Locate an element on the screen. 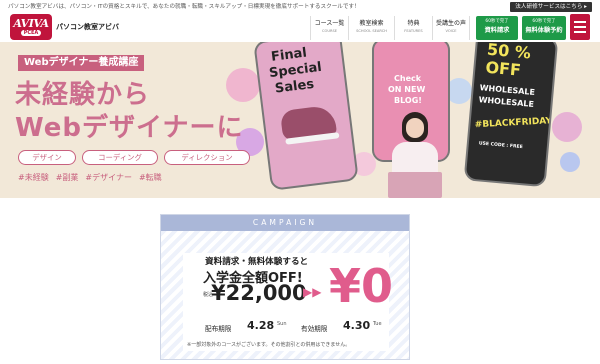  phone-text: #BLACKFRIDAY is located at coordinates (513, 123).